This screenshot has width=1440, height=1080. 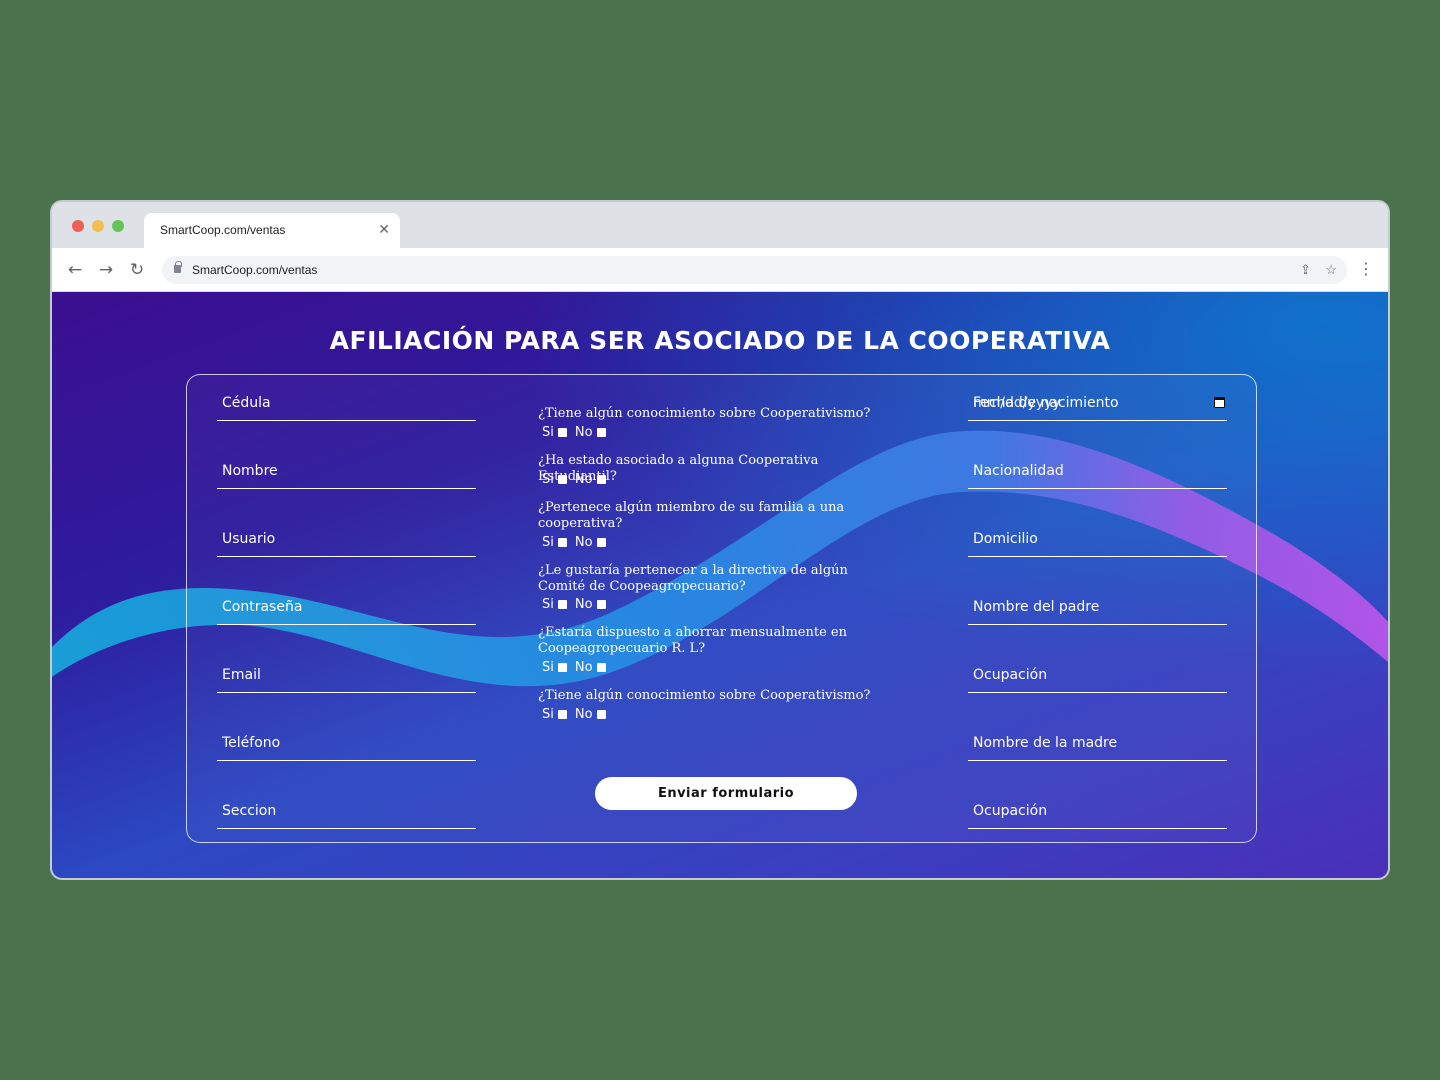 What do you see at coordinates (78, 226) in the screenshot?
I see `close-window-button` at bounding box center [78, 226].